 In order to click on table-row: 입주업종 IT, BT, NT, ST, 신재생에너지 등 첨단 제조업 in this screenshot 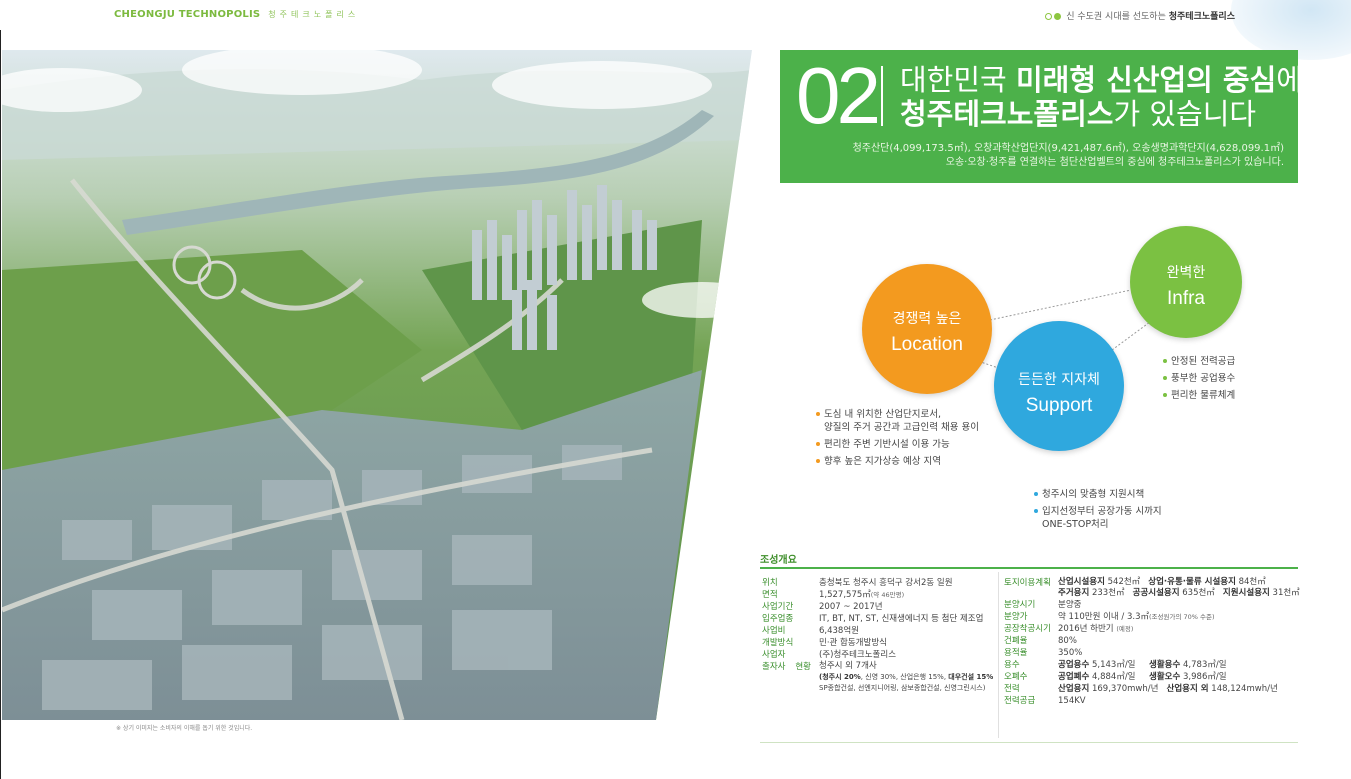, I will do `click(878, 619)`.